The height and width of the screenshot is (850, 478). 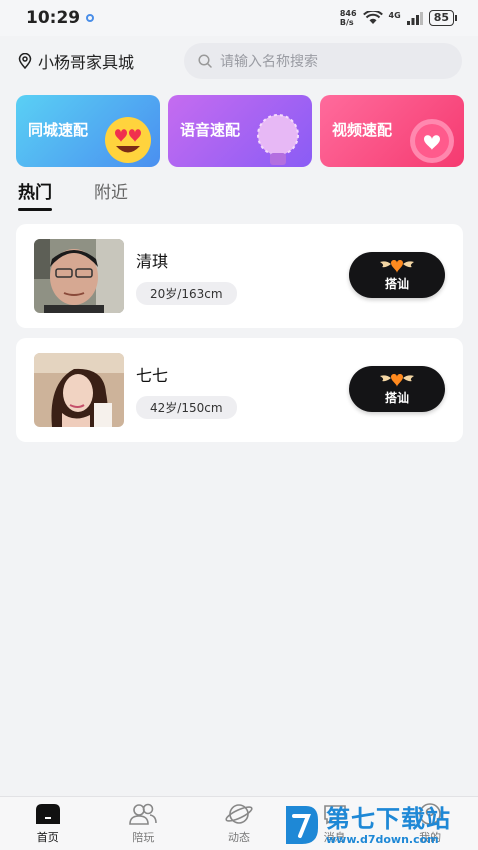 I want to click on heart-bubble-icon, so click(x=432, y=141).